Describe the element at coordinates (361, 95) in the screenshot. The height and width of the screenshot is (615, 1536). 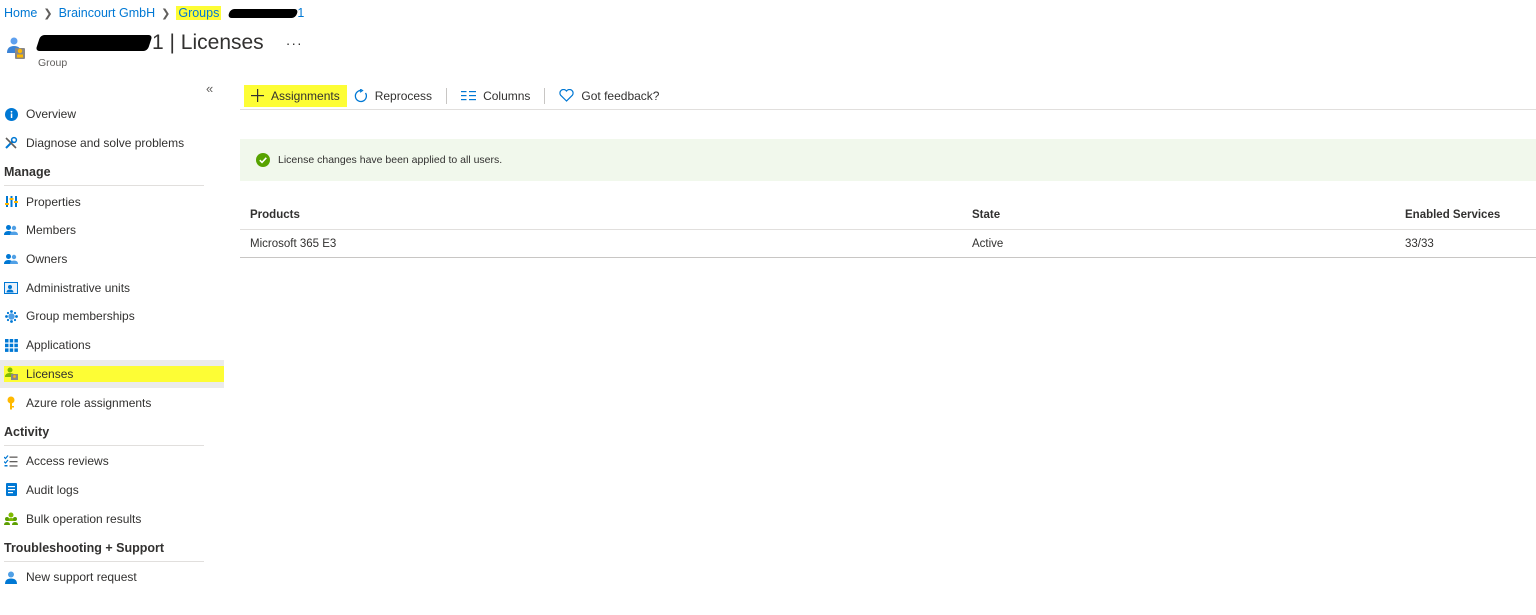
I see `refresh-icon` at that location.